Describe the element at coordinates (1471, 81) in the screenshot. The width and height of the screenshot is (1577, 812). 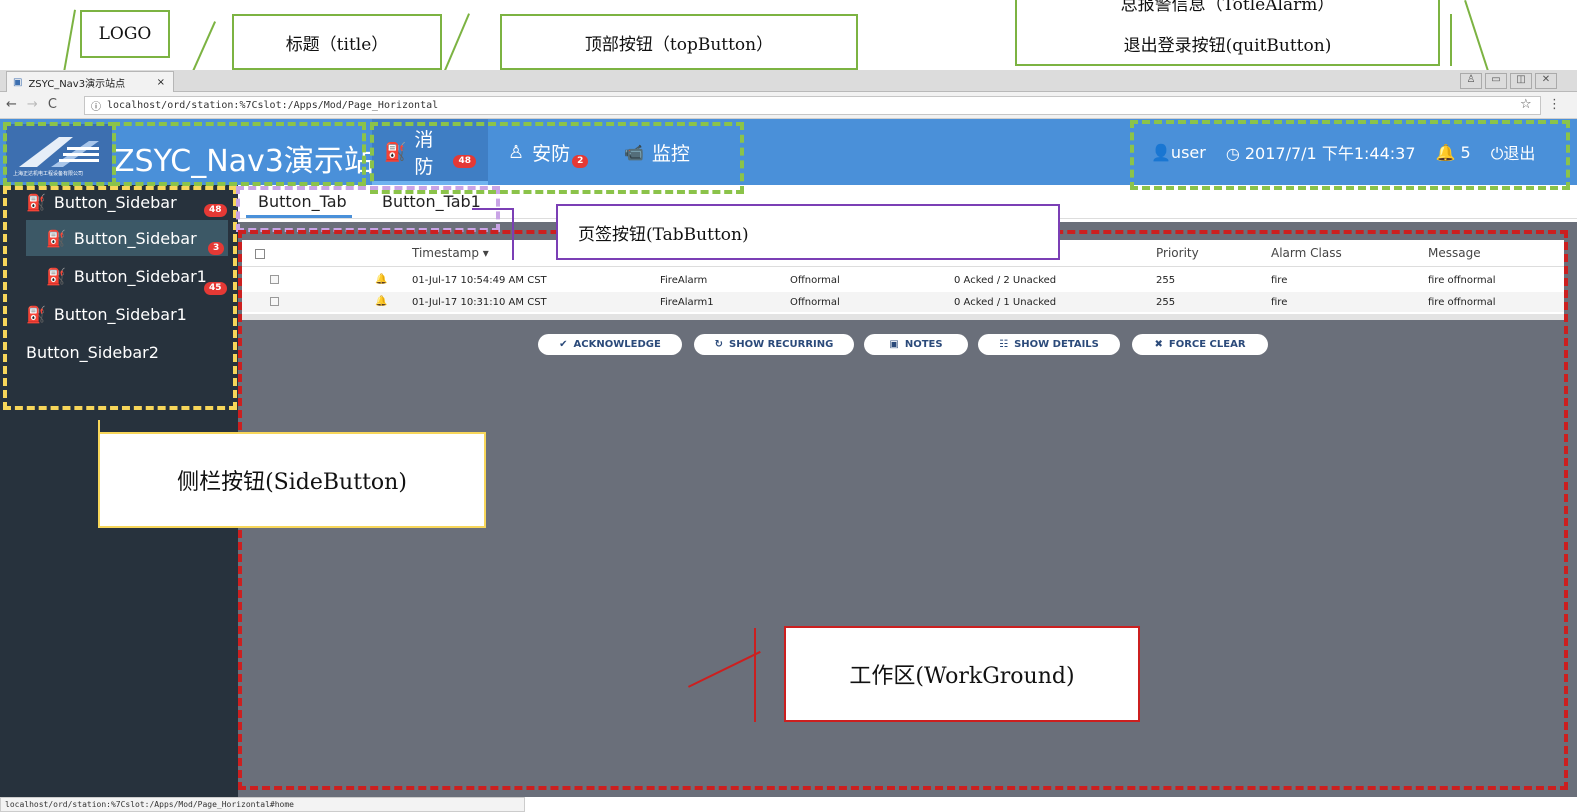
I see `profile-icon: ♙` at that location.